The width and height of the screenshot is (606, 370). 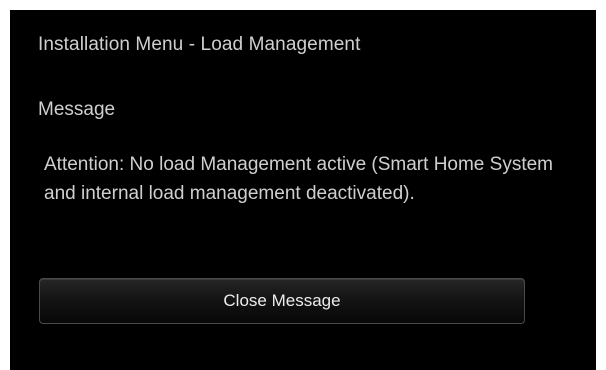 I want to click on close-message-label: Close Message, so click(x=282, y=300).